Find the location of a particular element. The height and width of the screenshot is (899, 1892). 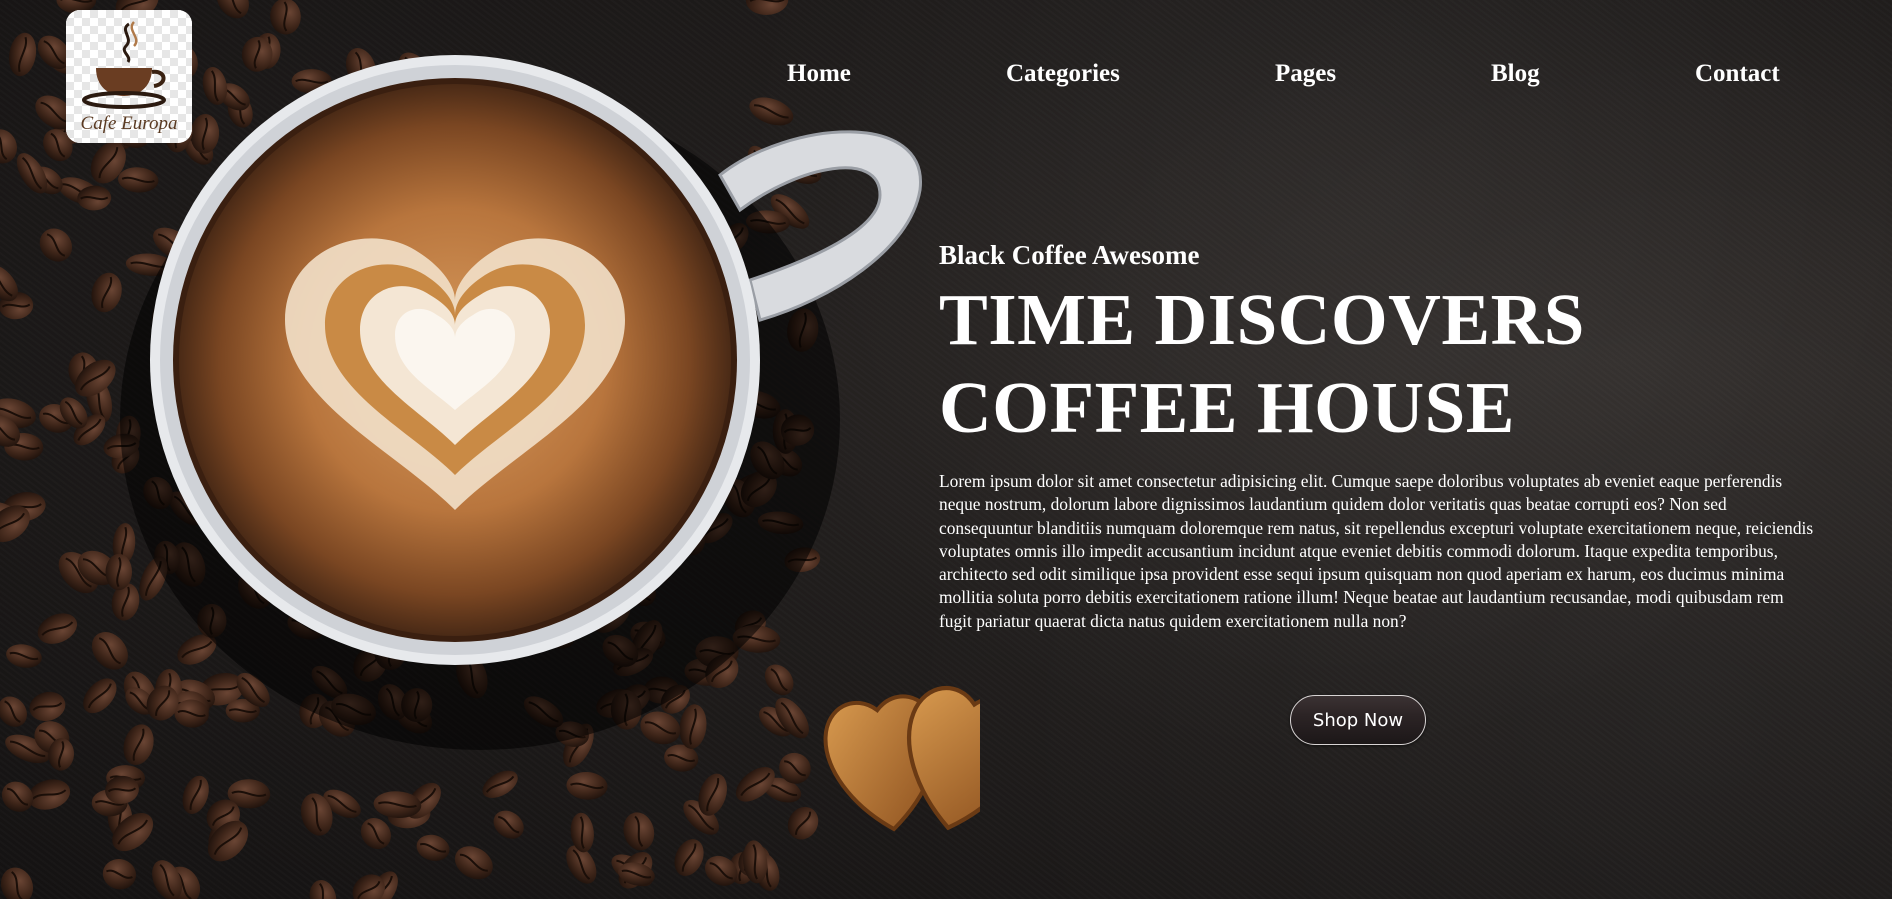

nav-pages: Pages is located at coordinates (1305, 74).